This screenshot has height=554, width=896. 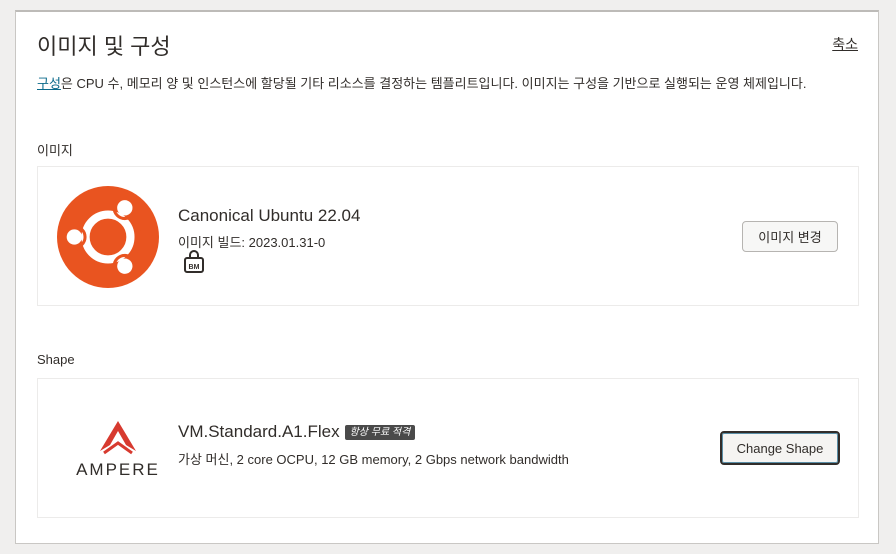 I want to click on change-image-button: 이미지 변경, so click(x=790, y=236).